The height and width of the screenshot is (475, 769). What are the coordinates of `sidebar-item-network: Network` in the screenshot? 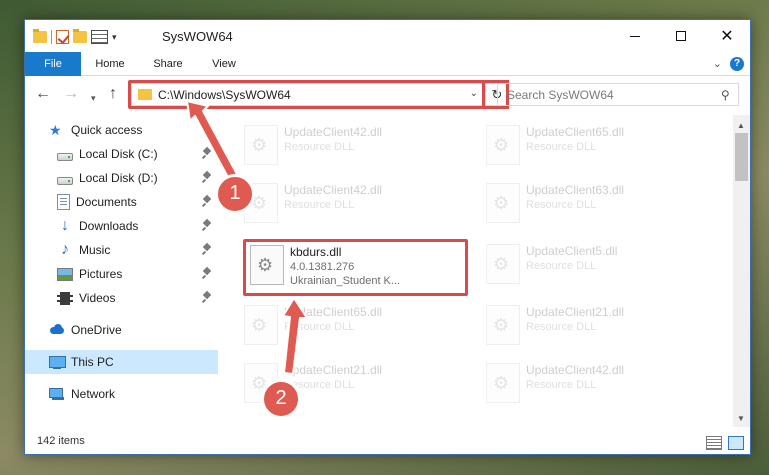 It's located at (121, 394).